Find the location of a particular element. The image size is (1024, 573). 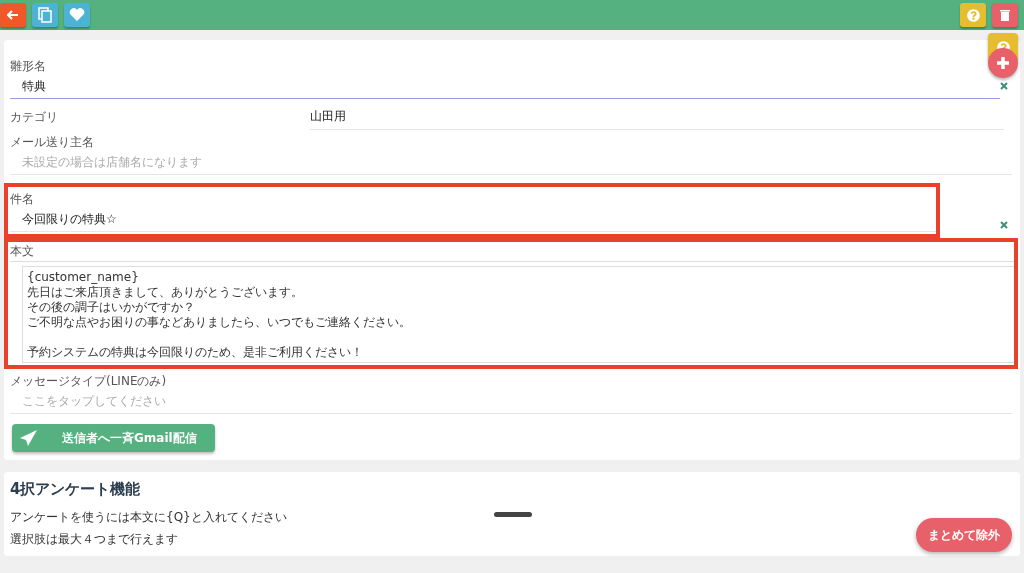

back-button is located at coordinates (13, 15).